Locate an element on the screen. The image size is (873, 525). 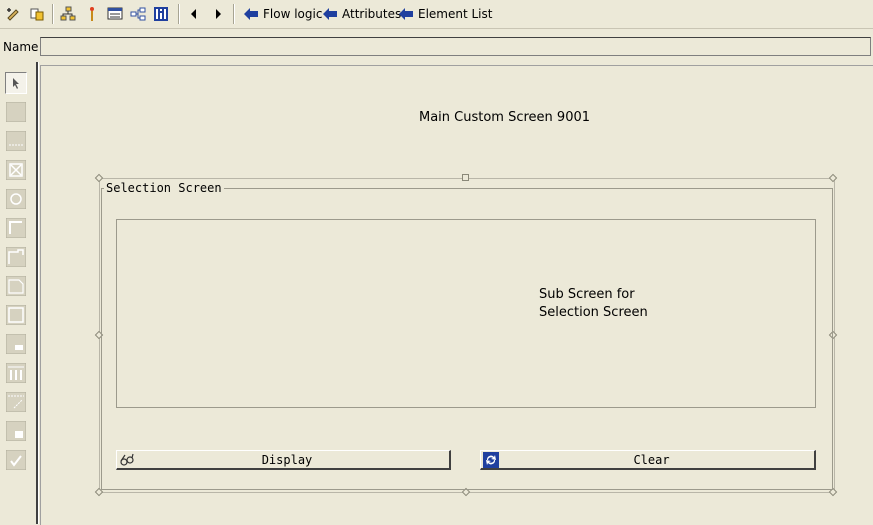
flow-logic-button: Flow logic is located at coordinates (282, 14).